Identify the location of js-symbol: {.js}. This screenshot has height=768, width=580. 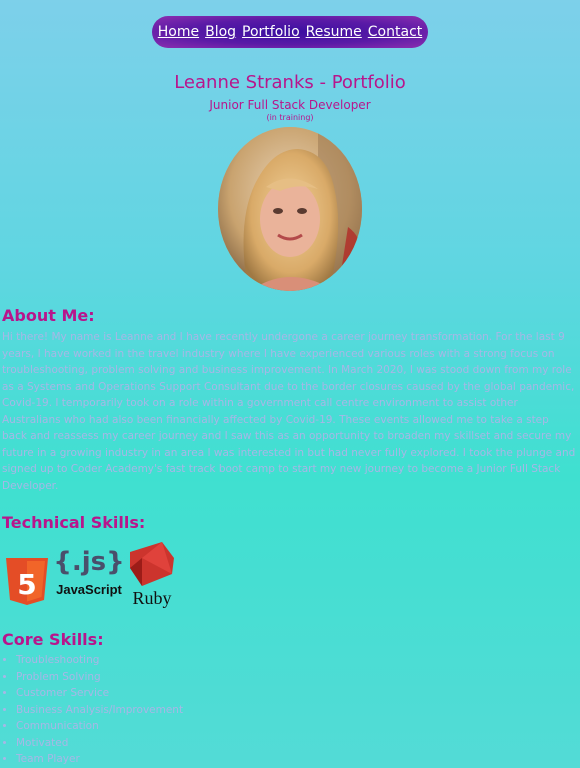
(88, 562).